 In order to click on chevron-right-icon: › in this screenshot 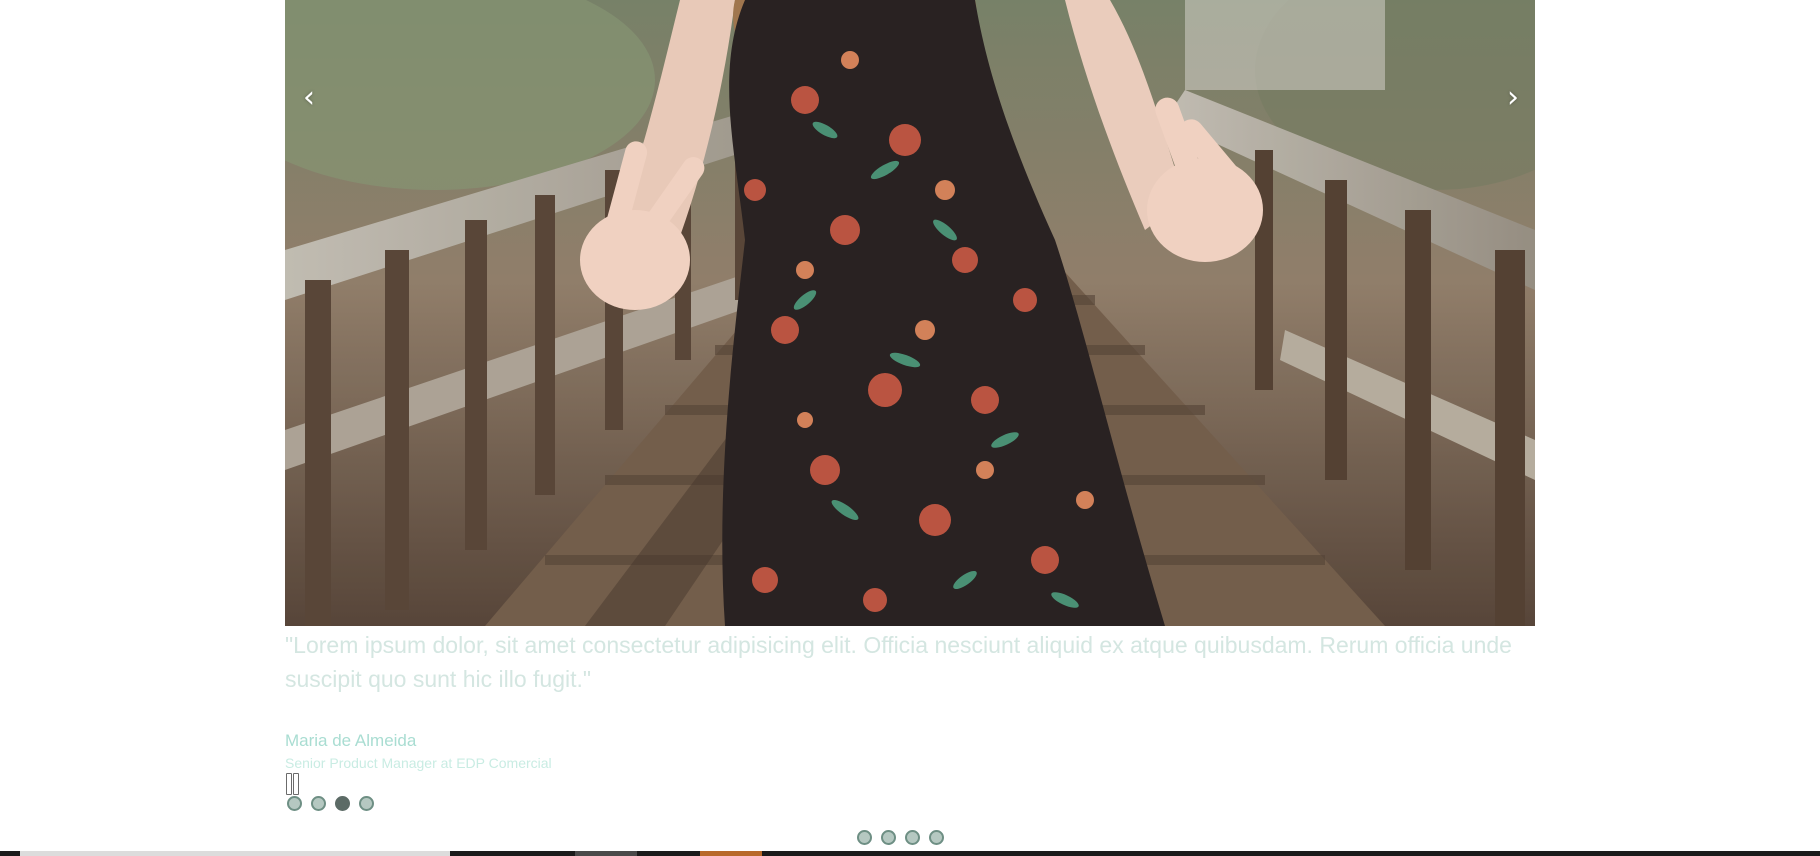, I will do `click(1513, 98)`.